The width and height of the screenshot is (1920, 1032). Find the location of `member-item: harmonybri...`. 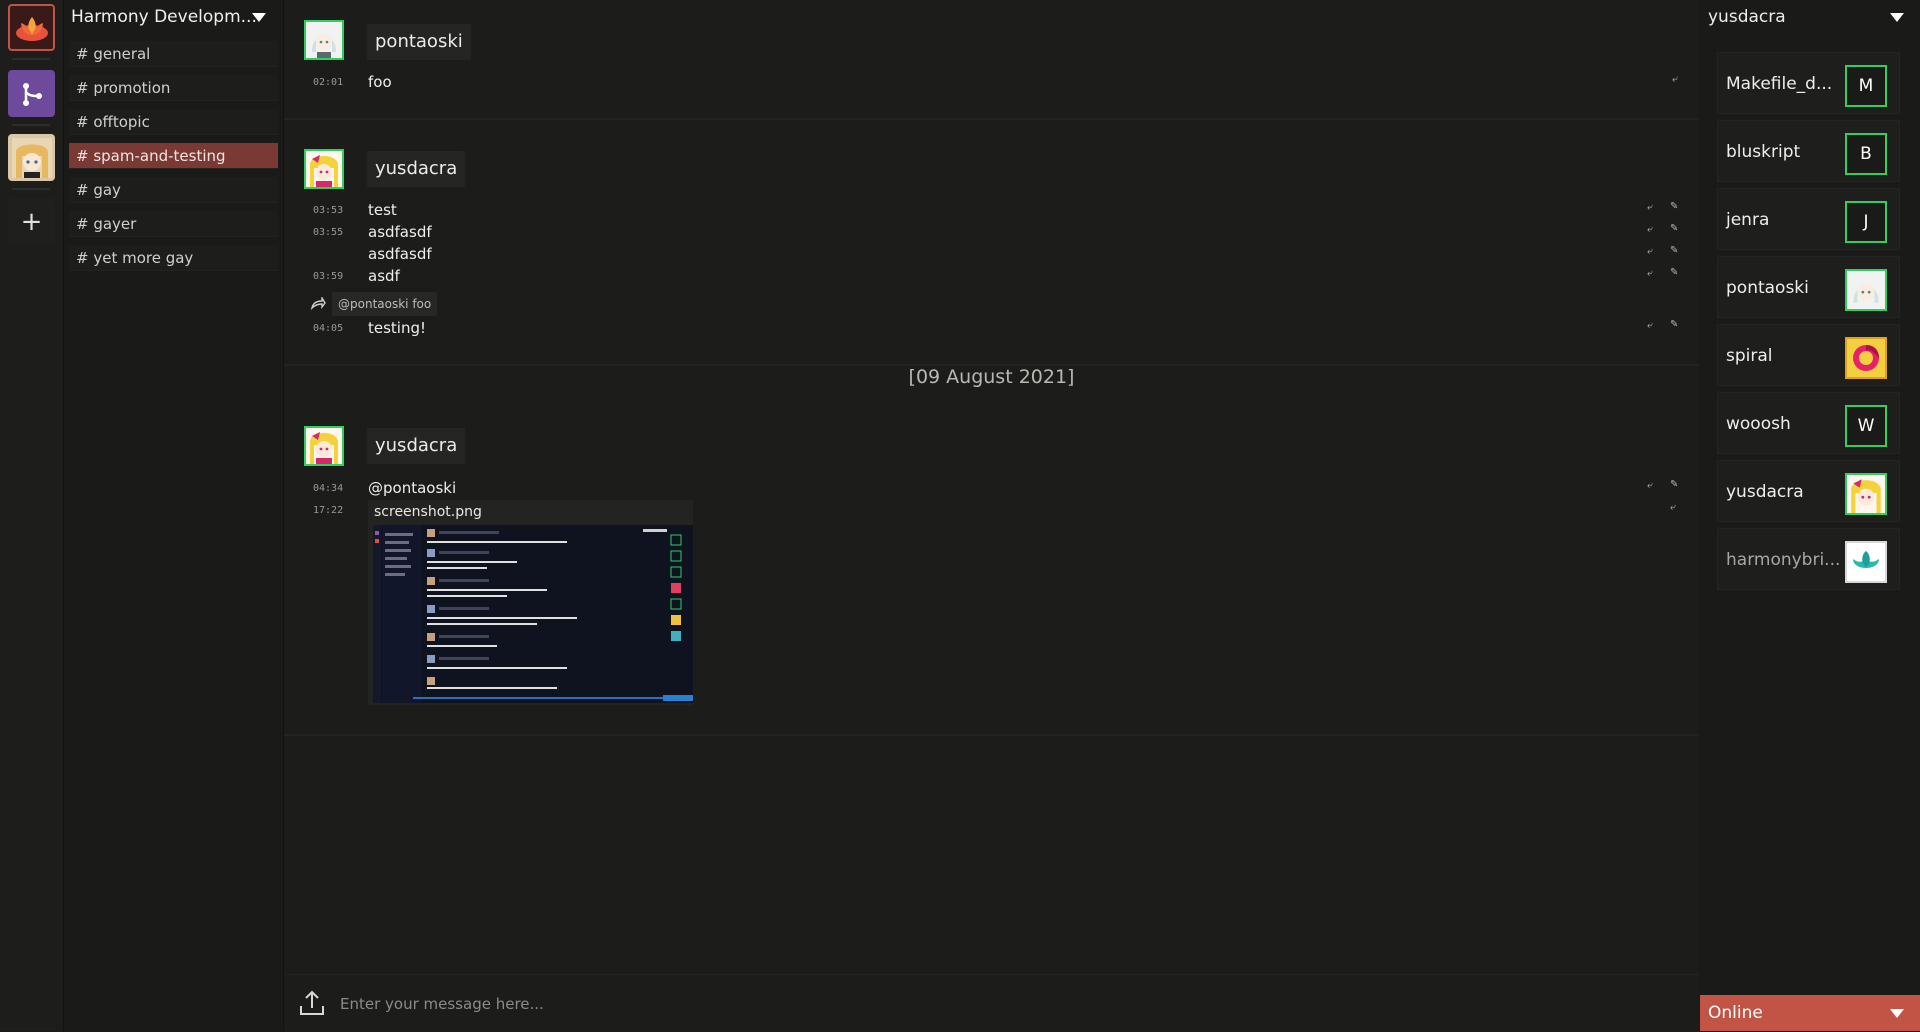

member-item: harmonybri... is located at coordinates (1808, 559).